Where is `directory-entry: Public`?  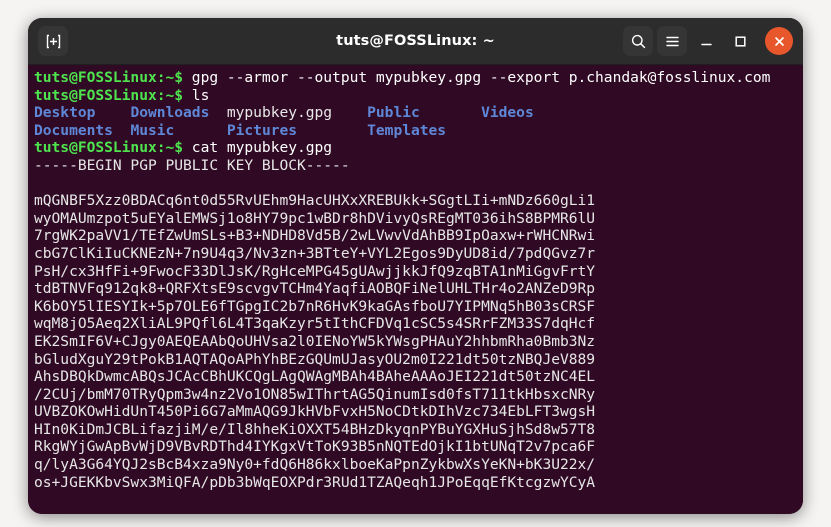
directory-entry: Public is located at coordinates (424, 113).